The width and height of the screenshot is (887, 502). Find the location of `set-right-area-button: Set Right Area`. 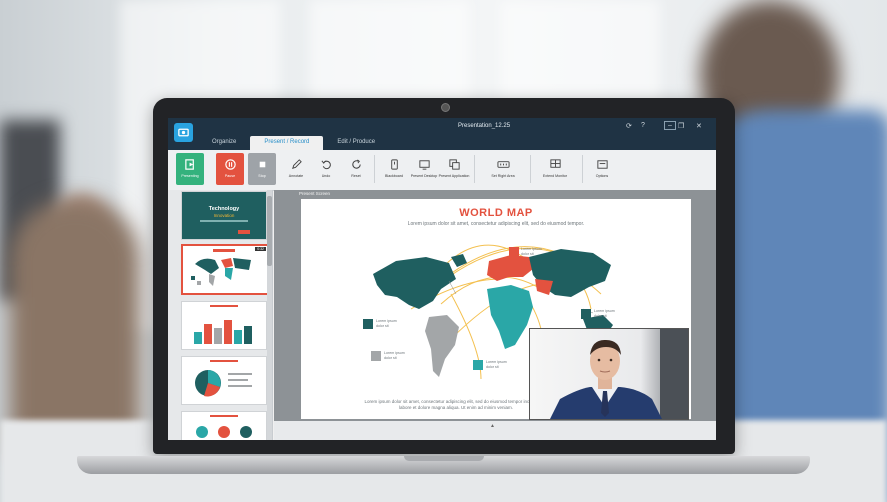

set-right-area-button: Set Right Area is located at coordinates (503, 169).